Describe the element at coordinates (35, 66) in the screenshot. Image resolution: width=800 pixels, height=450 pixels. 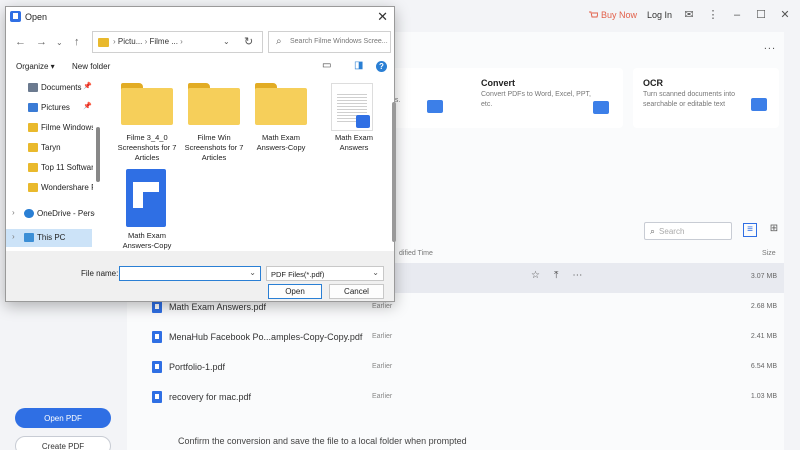
I see `organize-menu: Organize ▾` at that location.